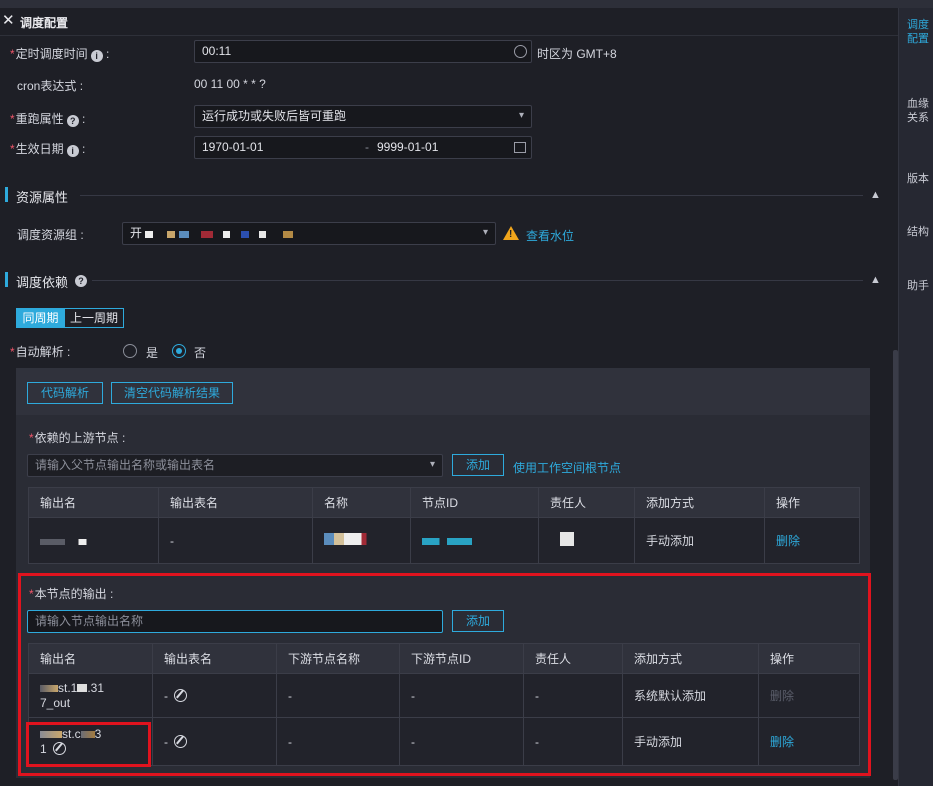 This screenshot has height=786, width=933. I want to click on column-header: 责任人, so click(586, 502).